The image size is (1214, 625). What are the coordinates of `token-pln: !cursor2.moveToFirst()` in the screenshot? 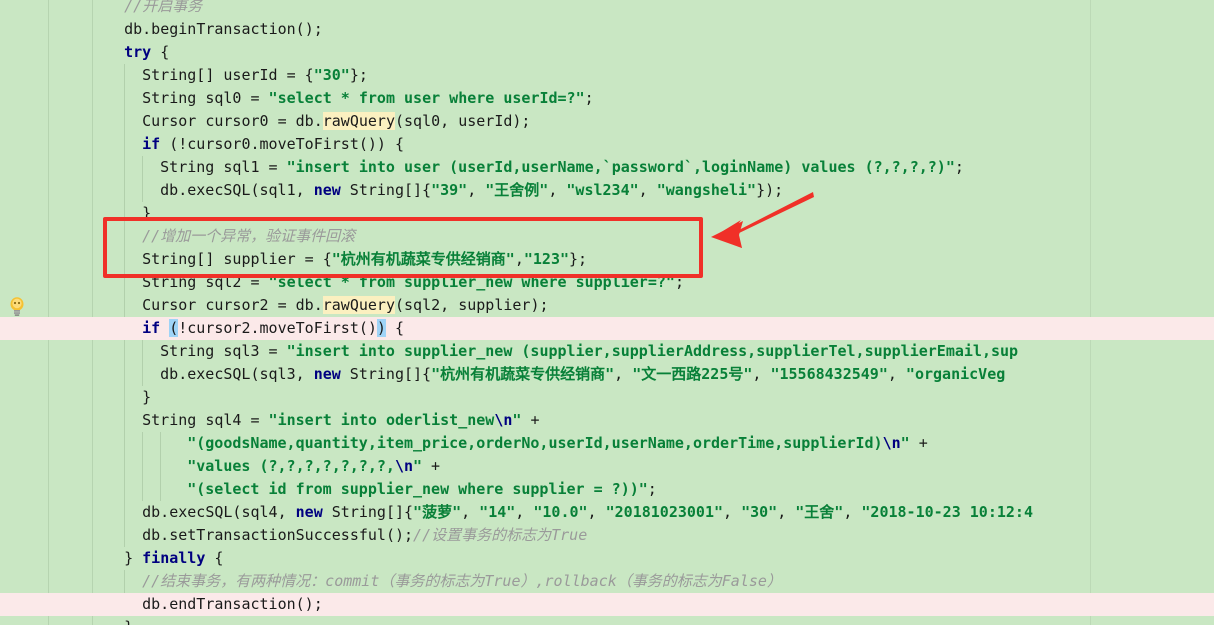 It's located at (277, 328).